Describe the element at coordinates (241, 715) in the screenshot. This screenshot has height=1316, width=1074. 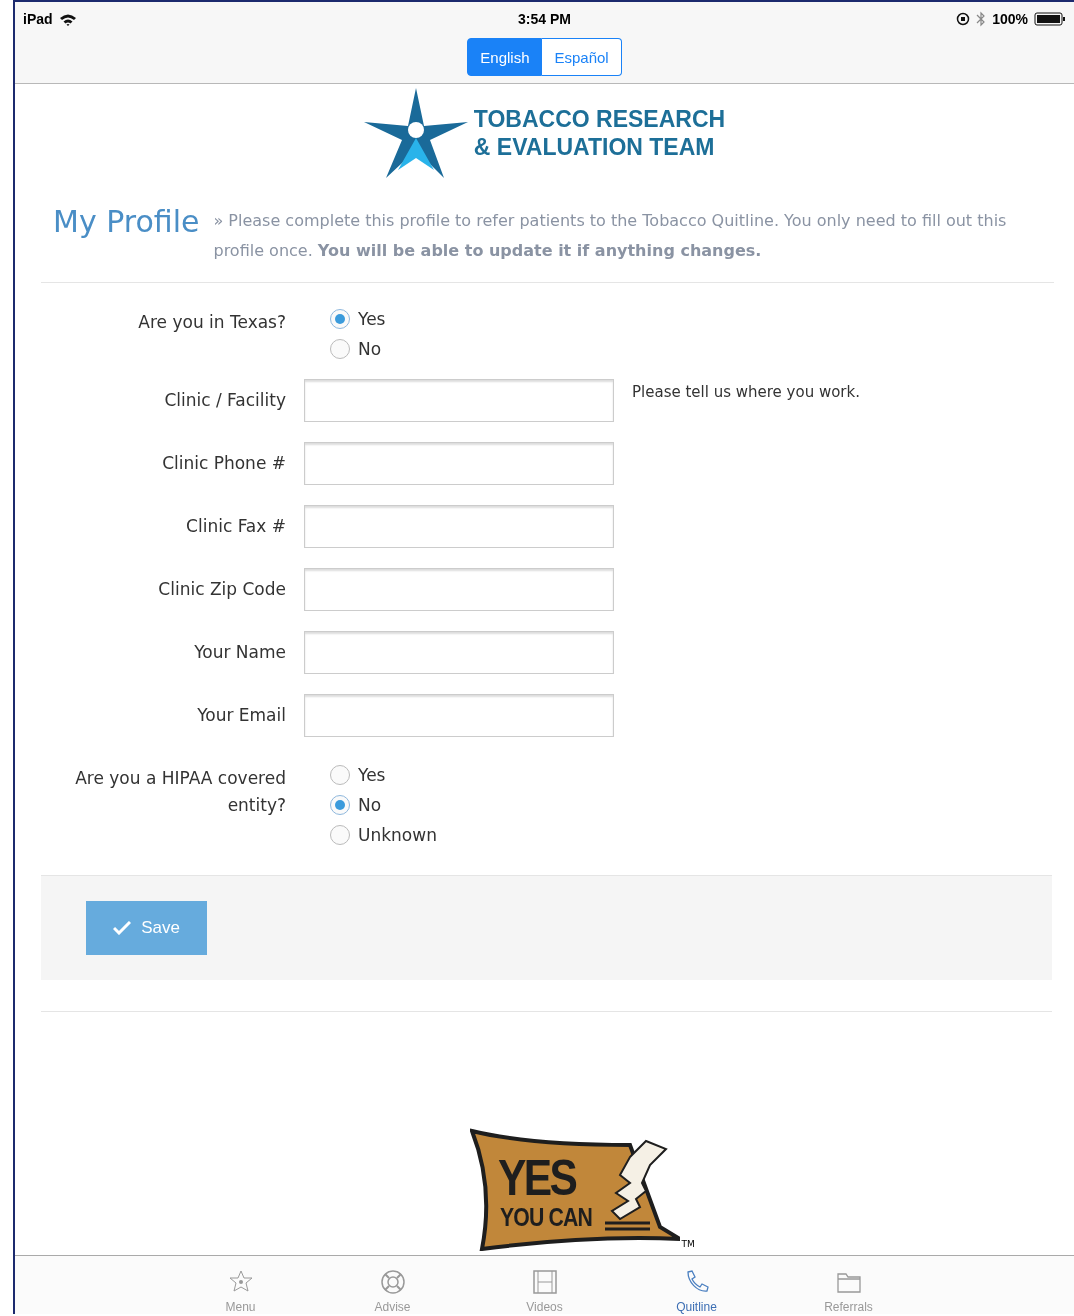
I see `field-label: Your Email` at that location.